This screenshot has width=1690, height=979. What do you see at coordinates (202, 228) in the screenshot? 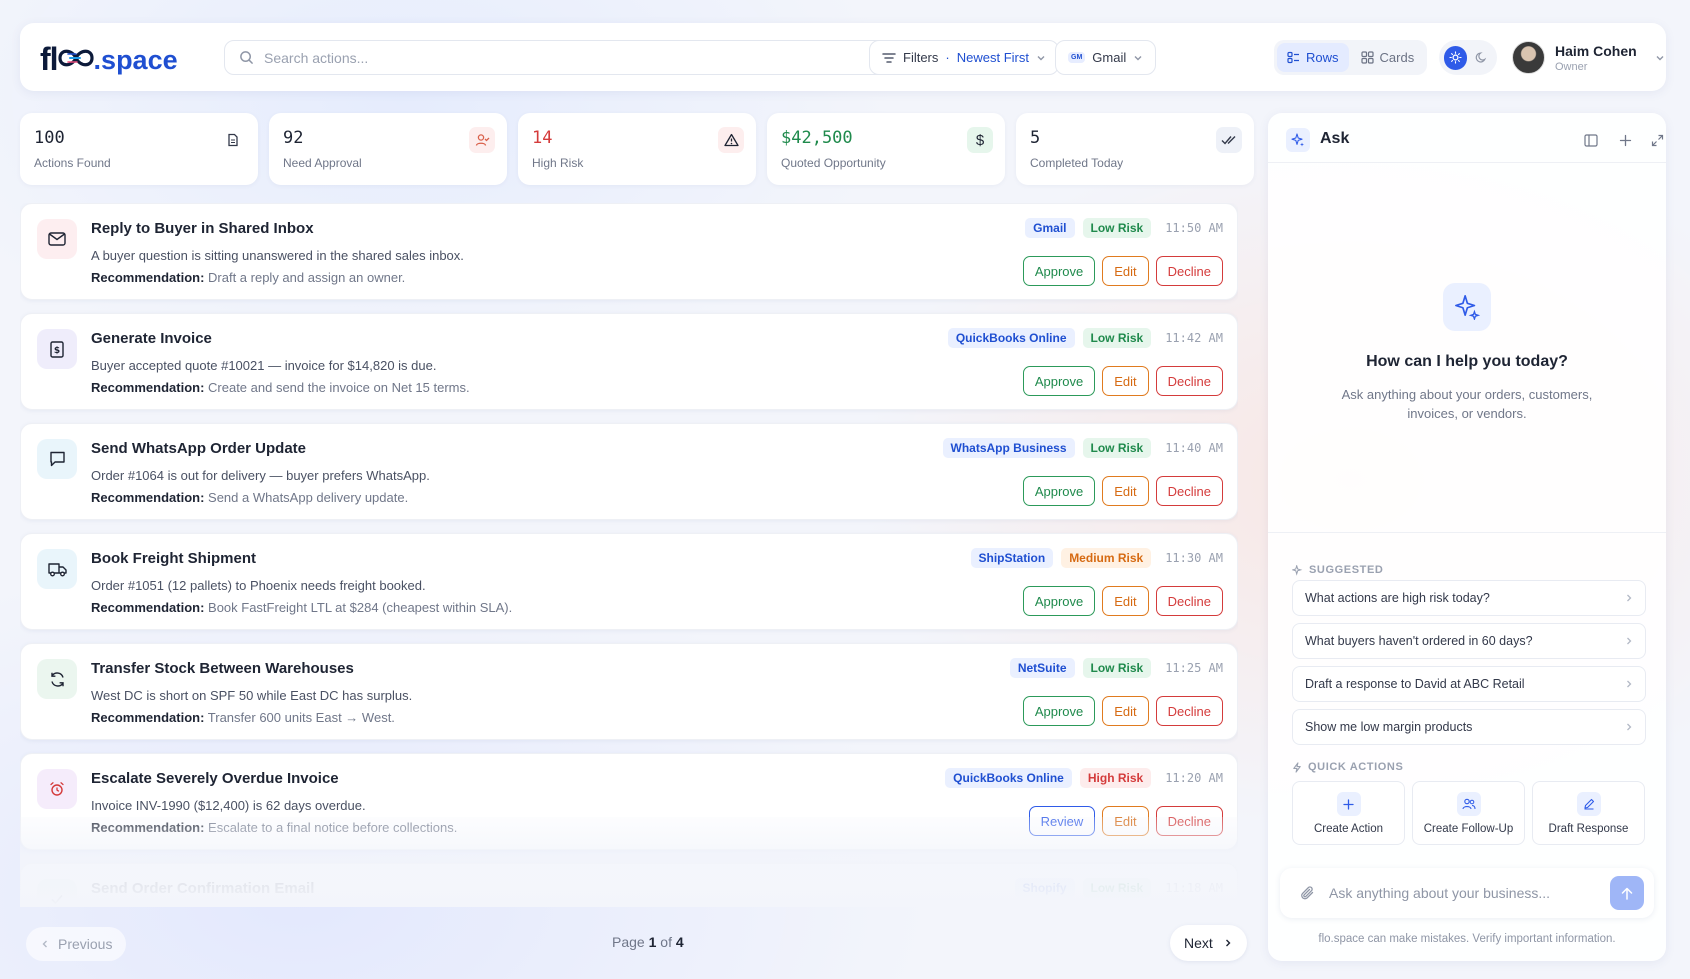
I see `action-title: Reply to Buyer in Shared Inbox` at bounding box center [202, 228].